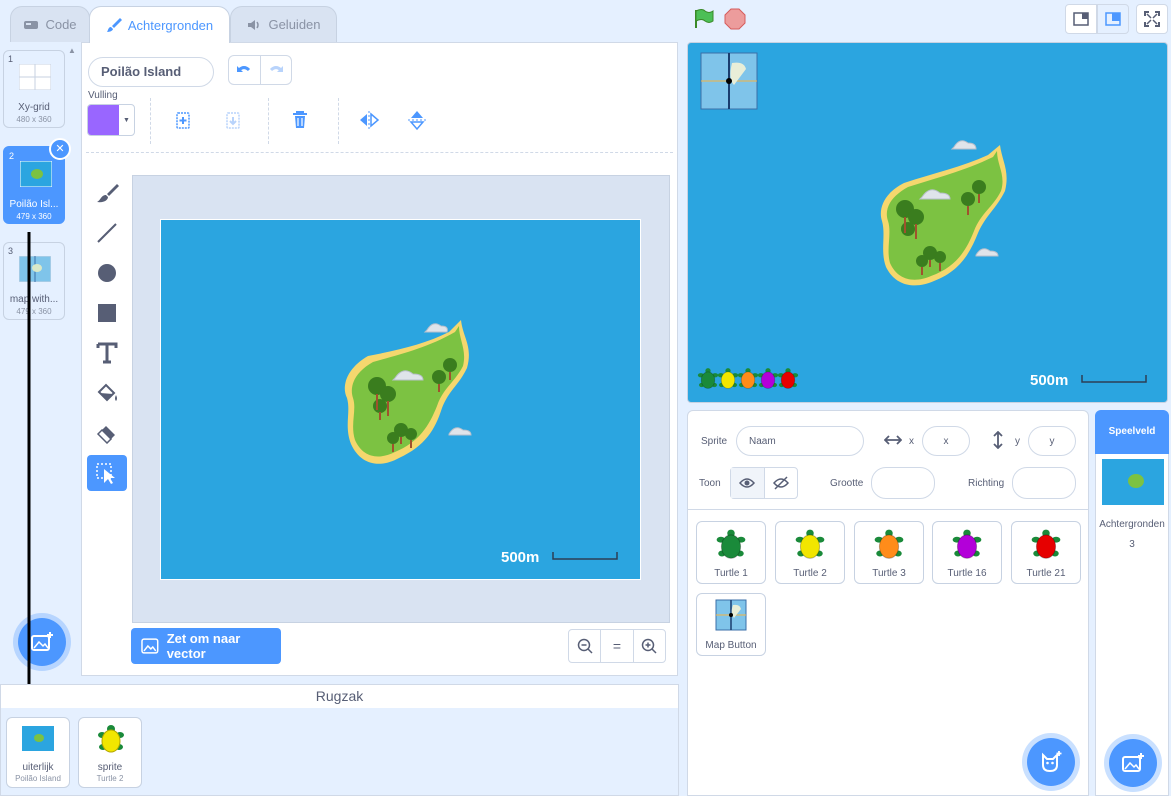 Image resolution: width=1171 pixels, height=796 pixels. I want to click on costume-name-input: Poilão Island, so click(151, 72).